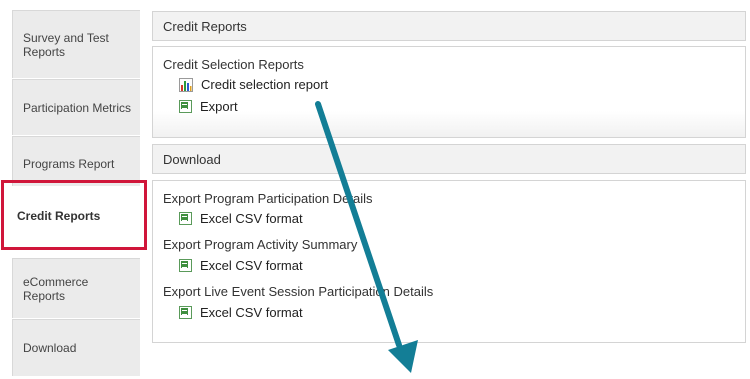 This screenshot has width=750, height=379. What do you see at coordinates (74, 215) in the screenshot?
I see `highlight-box` at bounding box center [74, 215].